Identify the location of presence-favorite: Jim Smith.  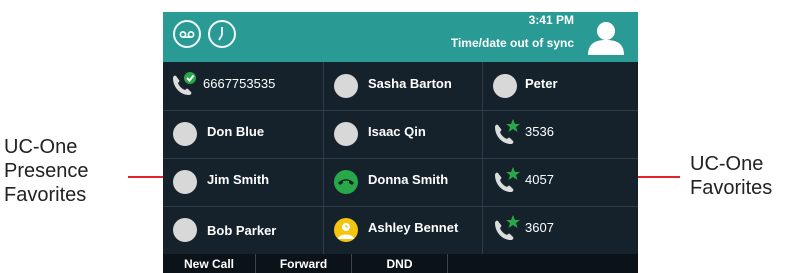
(243, 182).